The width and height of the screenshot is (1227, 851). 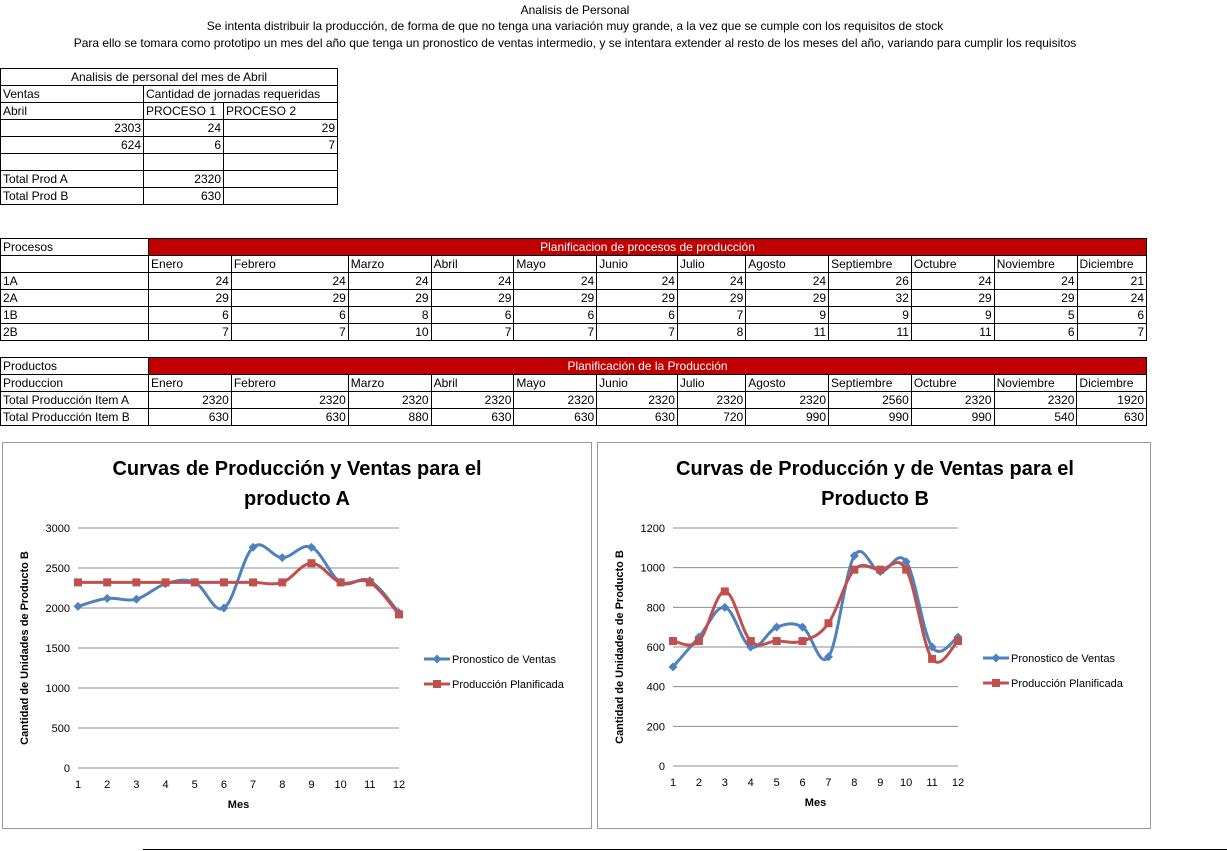 What do you see at coordinates (169, 77) in the screenshot?
I see `april-table-title: Analisis de personal del mes de Abril` at bounding box center [169, 77].